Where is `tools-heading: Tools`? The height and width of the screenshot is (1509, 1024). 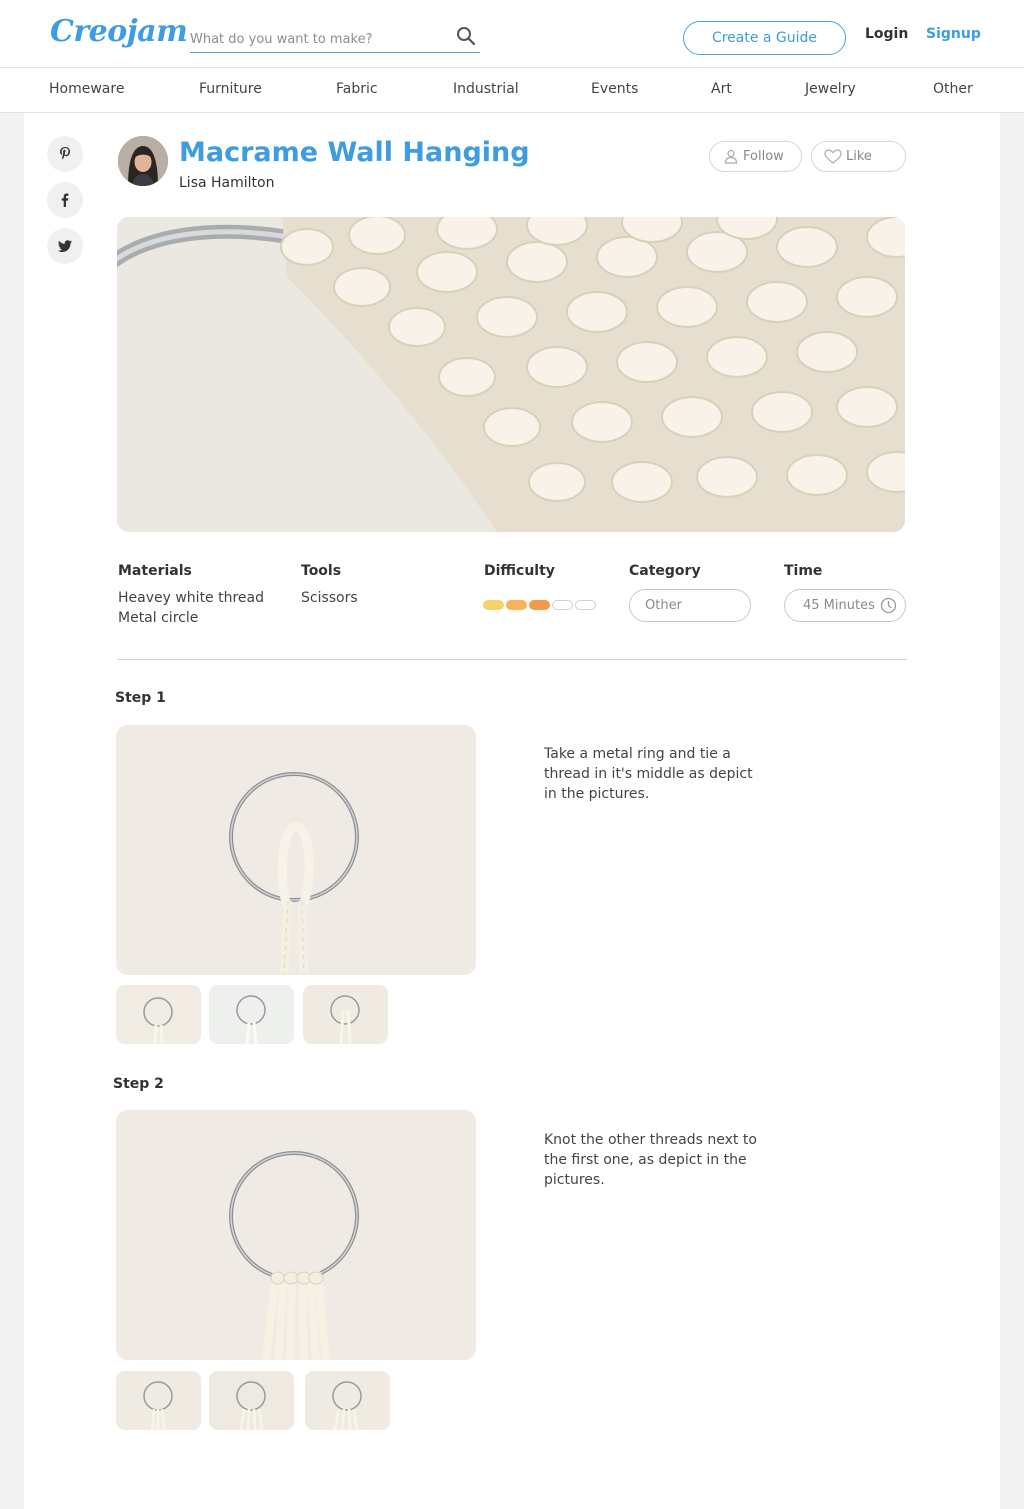
tools-heading: Tools is located at coordinates (321, 571).